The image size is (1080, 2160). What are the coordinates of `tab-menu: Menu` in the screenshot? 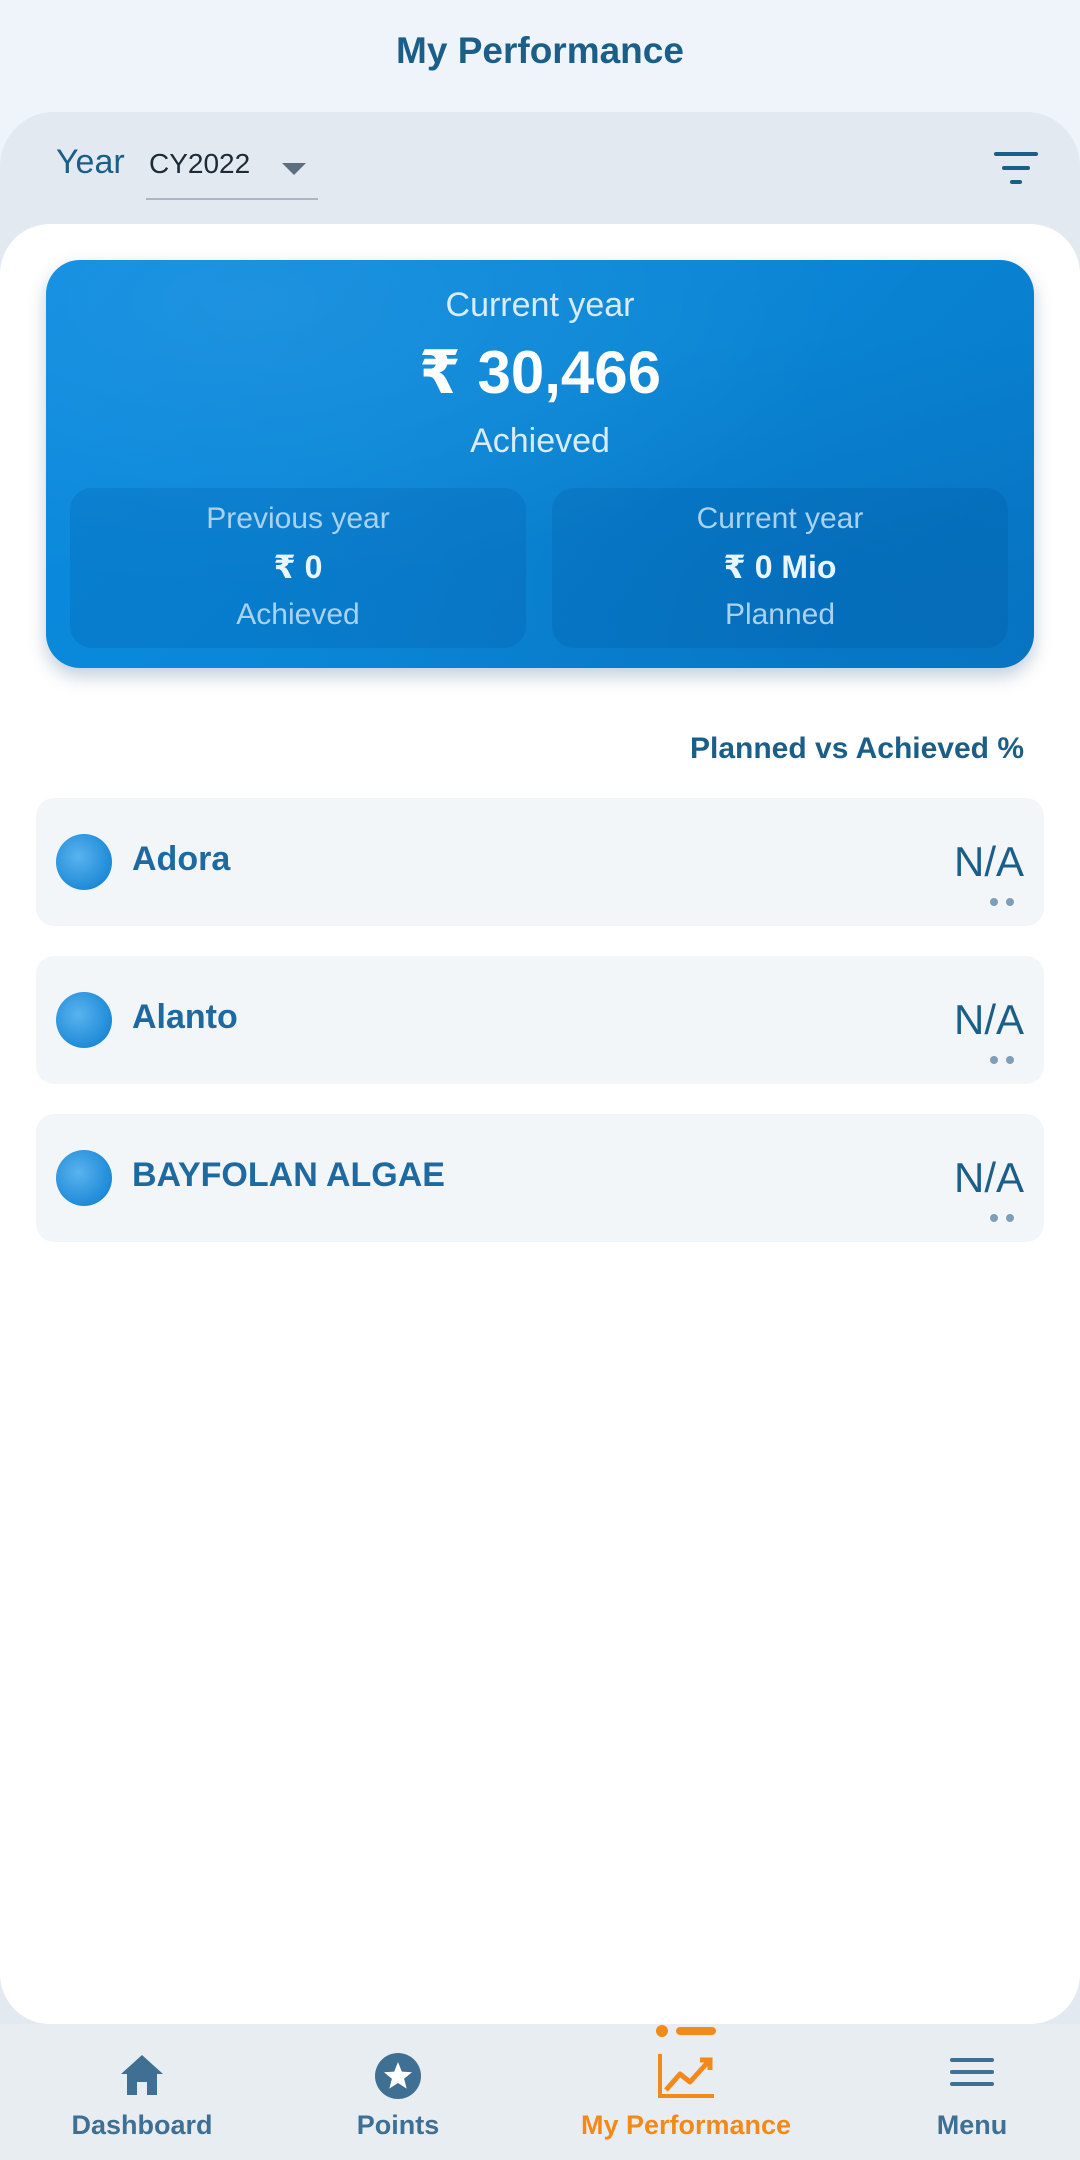 It's located at (972, 2092).